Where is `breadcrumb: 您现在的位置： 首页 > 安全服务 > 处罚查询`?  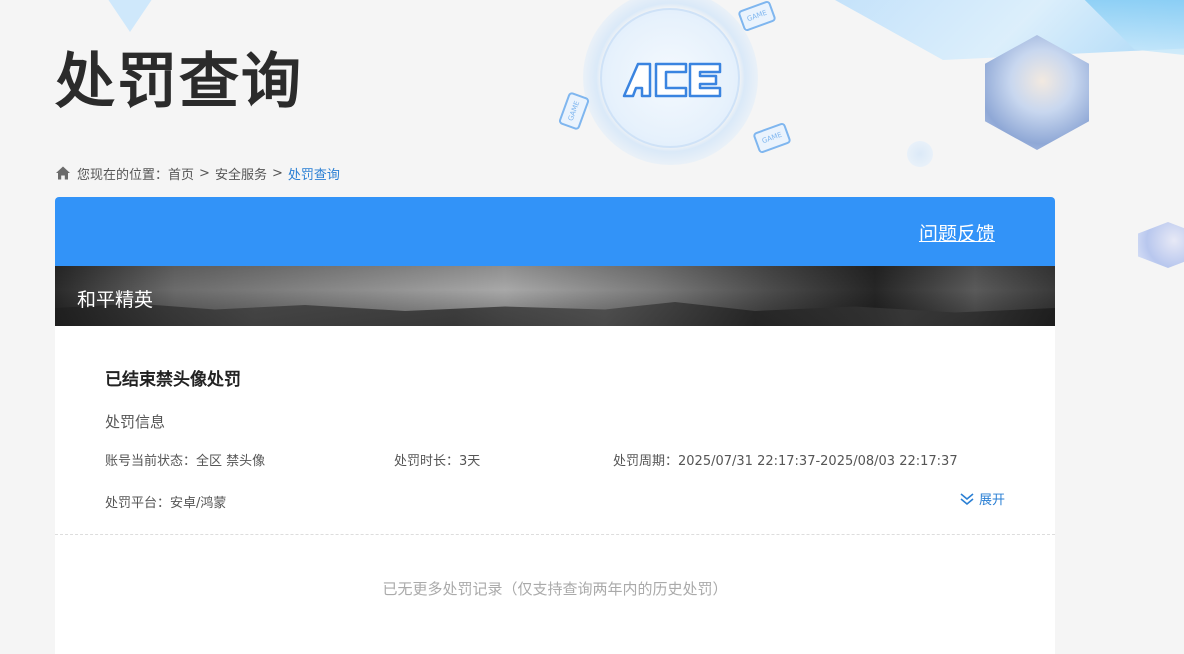 breadcrumb: 您现在的位置： 首页 > 安全服务 > 处罚查询 is located at coordinates (197, 173).